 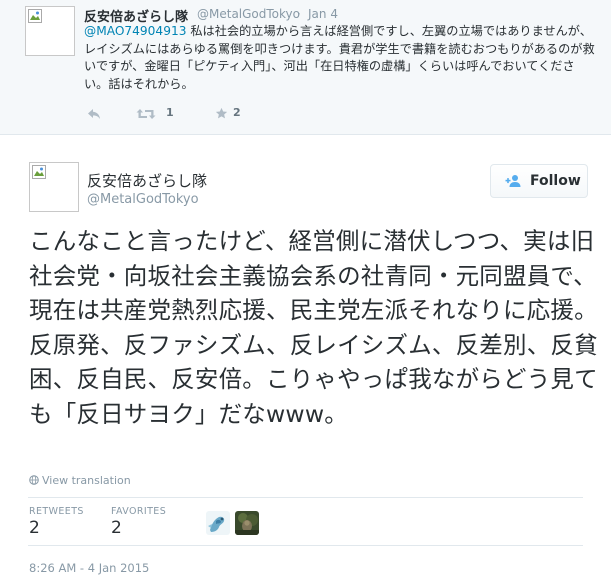 What do you see at coordinates (170, 112) in the screenshot?
I see `parent-retweet-count: 1` at bounding box center [170, 112].